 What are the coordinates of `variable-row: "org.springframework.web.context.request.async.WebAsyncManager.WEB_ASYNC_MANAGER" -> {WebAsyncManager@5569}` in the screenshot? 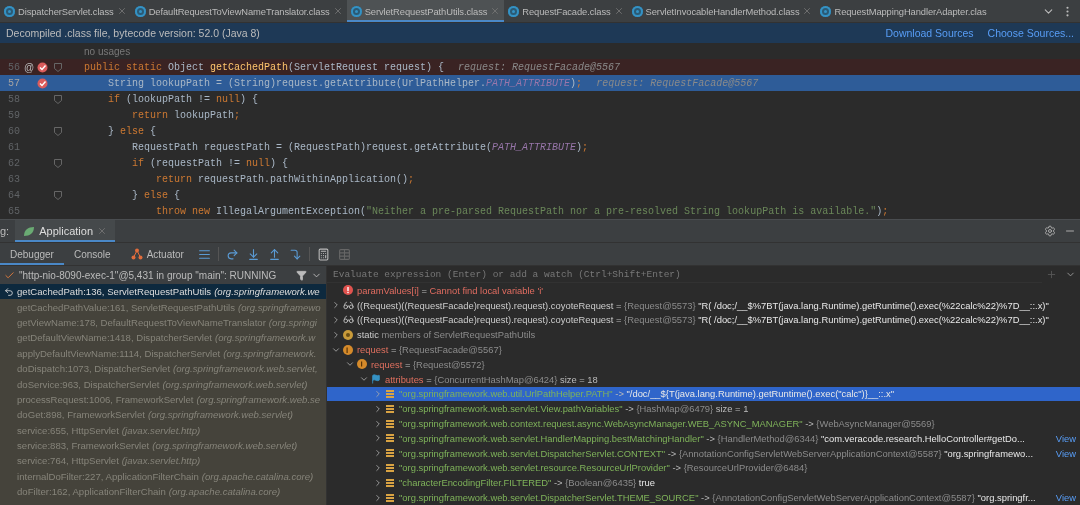 It's located at (703, 423).